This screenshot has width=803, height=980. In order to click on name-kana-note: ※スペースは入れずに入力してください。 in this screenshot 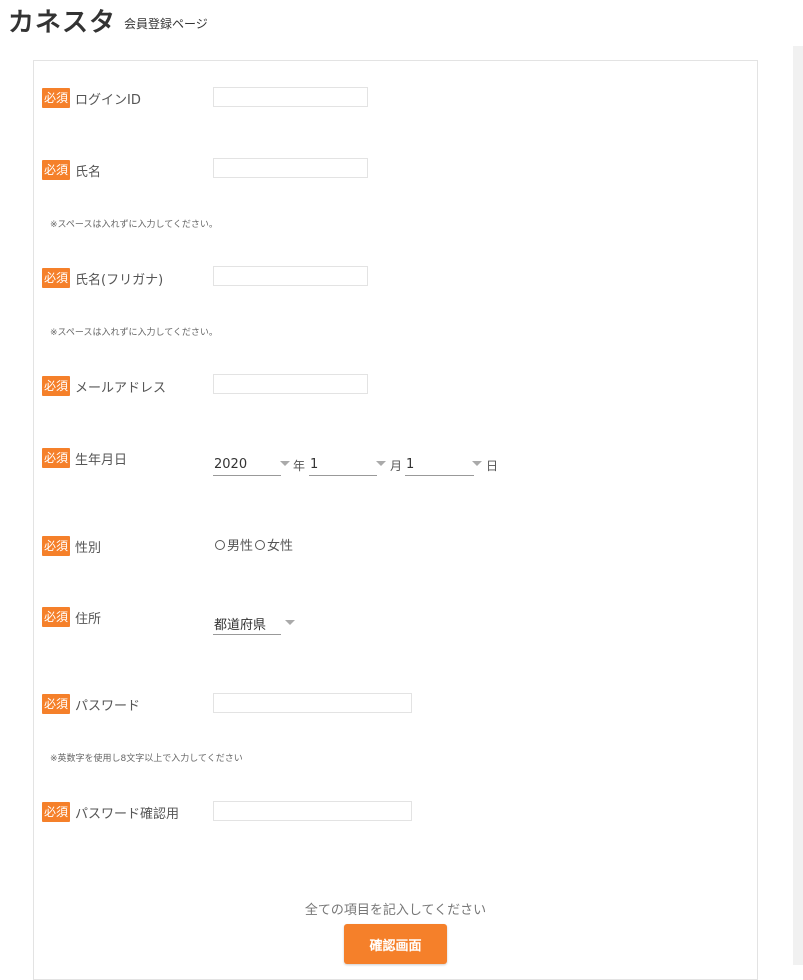, I will do `click(134, 333)`.